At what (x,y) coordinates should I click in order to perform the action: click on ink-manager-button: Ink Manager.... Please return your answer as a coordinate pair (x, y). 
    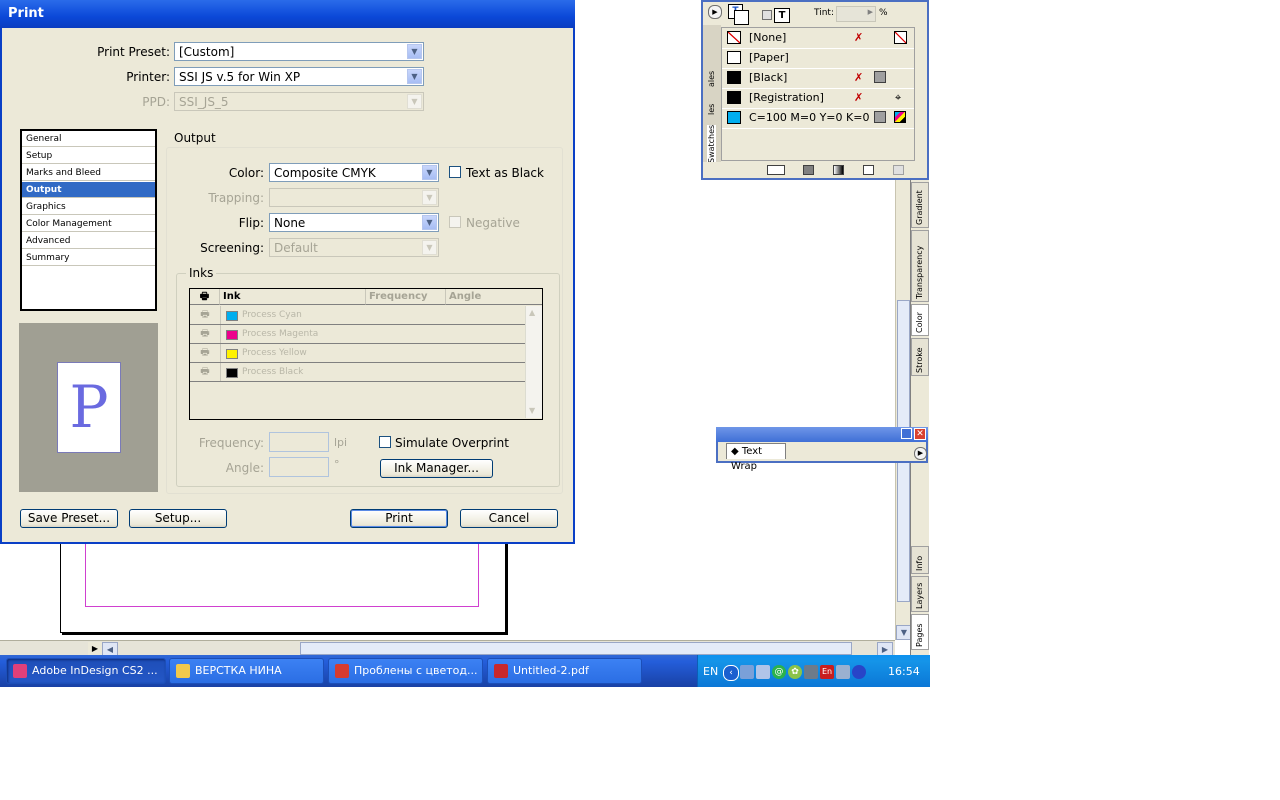
    Looking at the image, I should click on (436, 468).